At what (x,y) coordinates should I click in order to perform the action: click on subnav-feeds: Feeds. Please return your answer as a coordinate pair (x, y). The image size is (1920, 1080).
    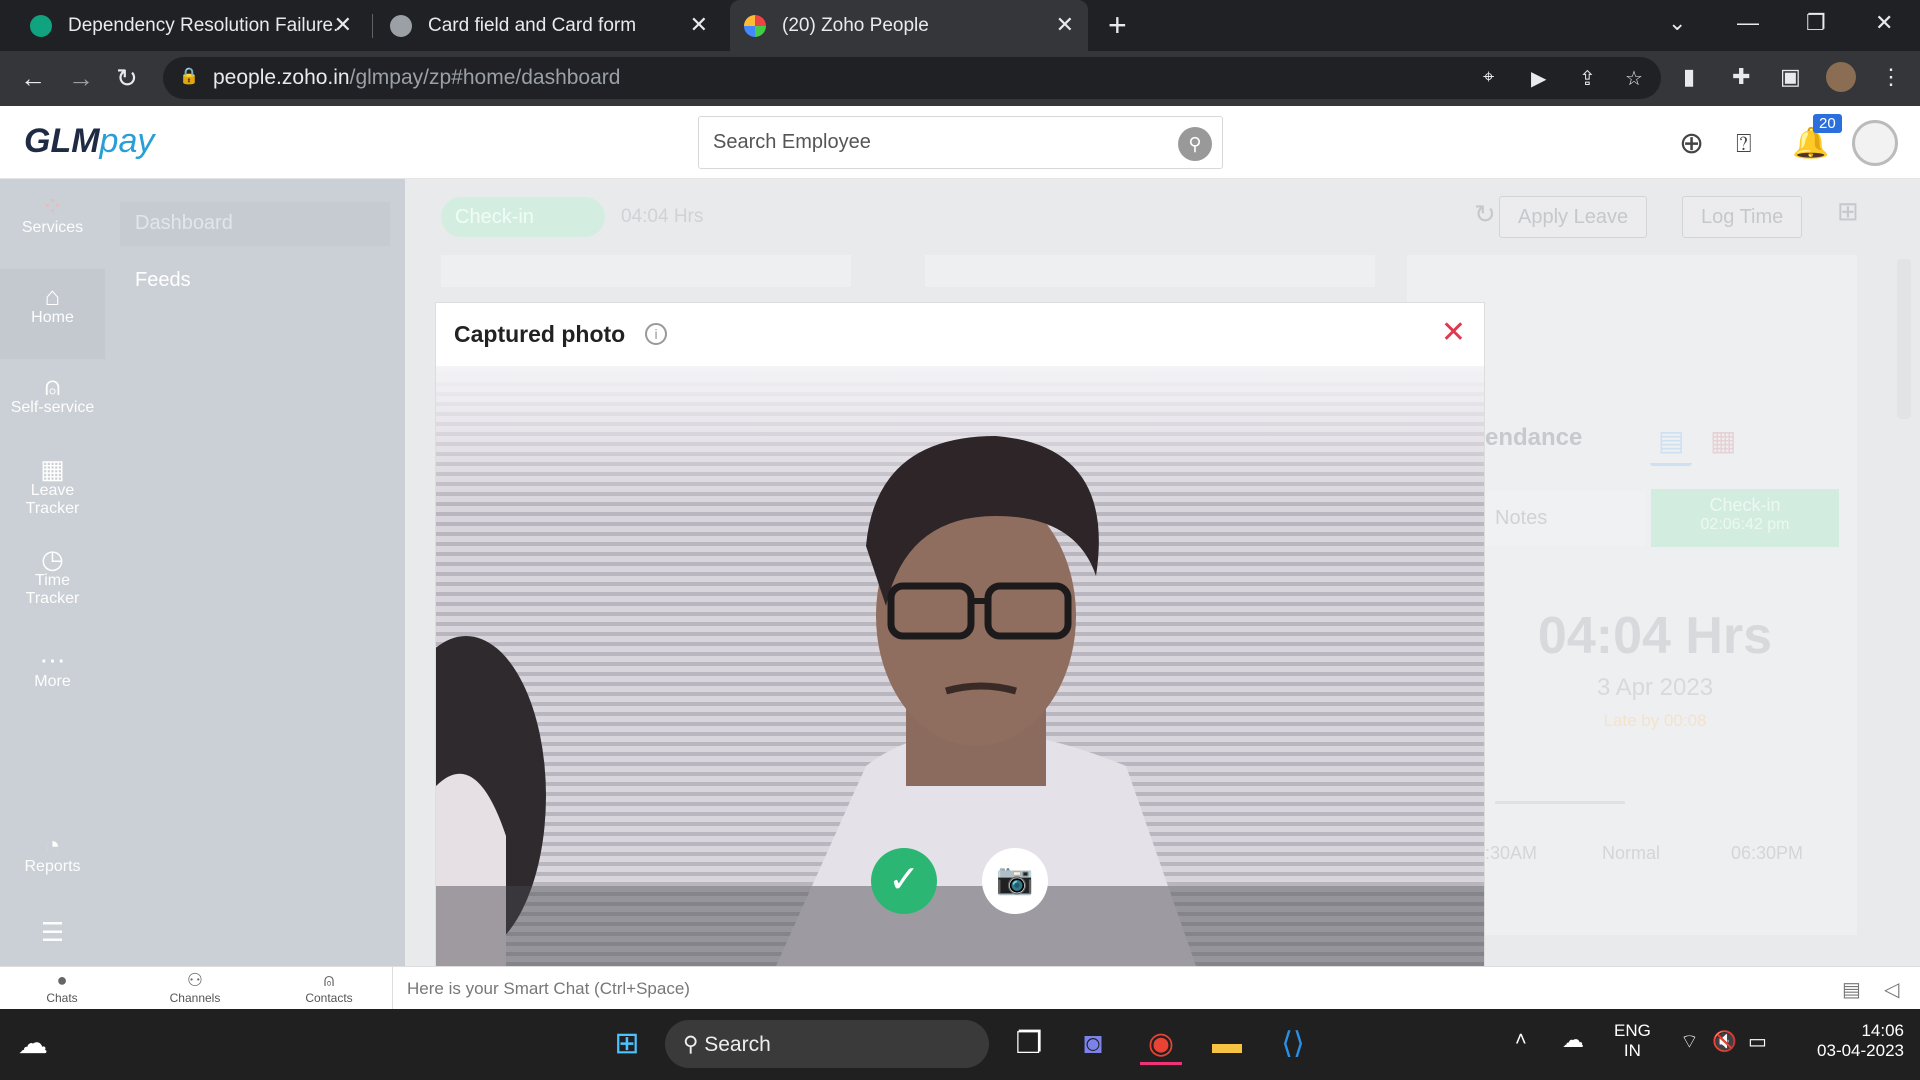
    Looking at the image, I should click on (163, 280).